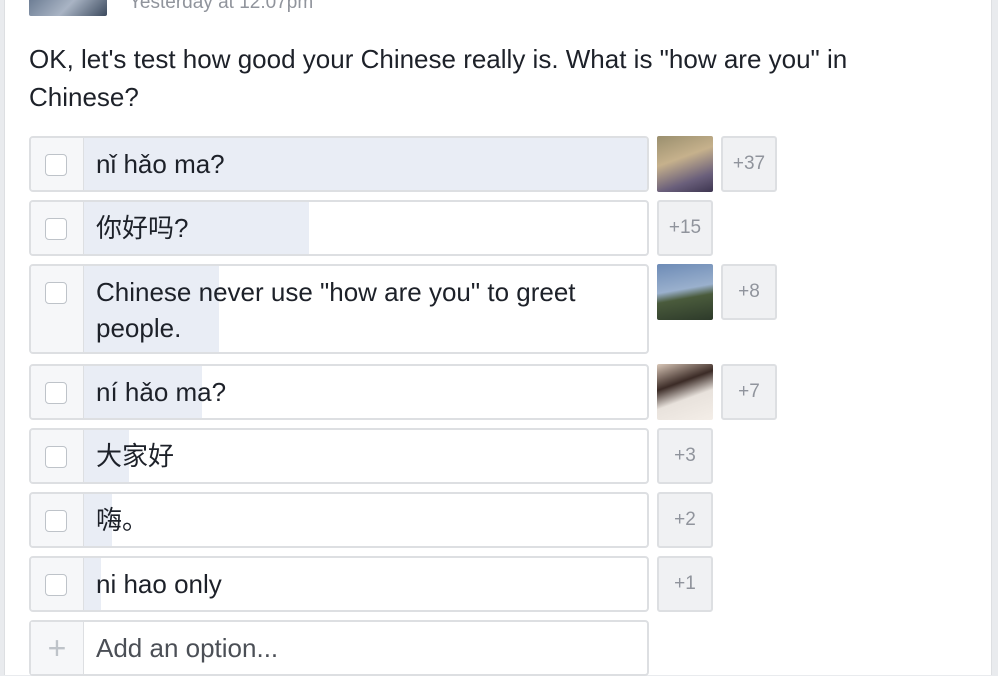 Image resolution: width=998 pixels, height=676 pixels. Describe the element at coordinates (685, 228) in the screenshot. I see `more-voters-button: +15` at that location.